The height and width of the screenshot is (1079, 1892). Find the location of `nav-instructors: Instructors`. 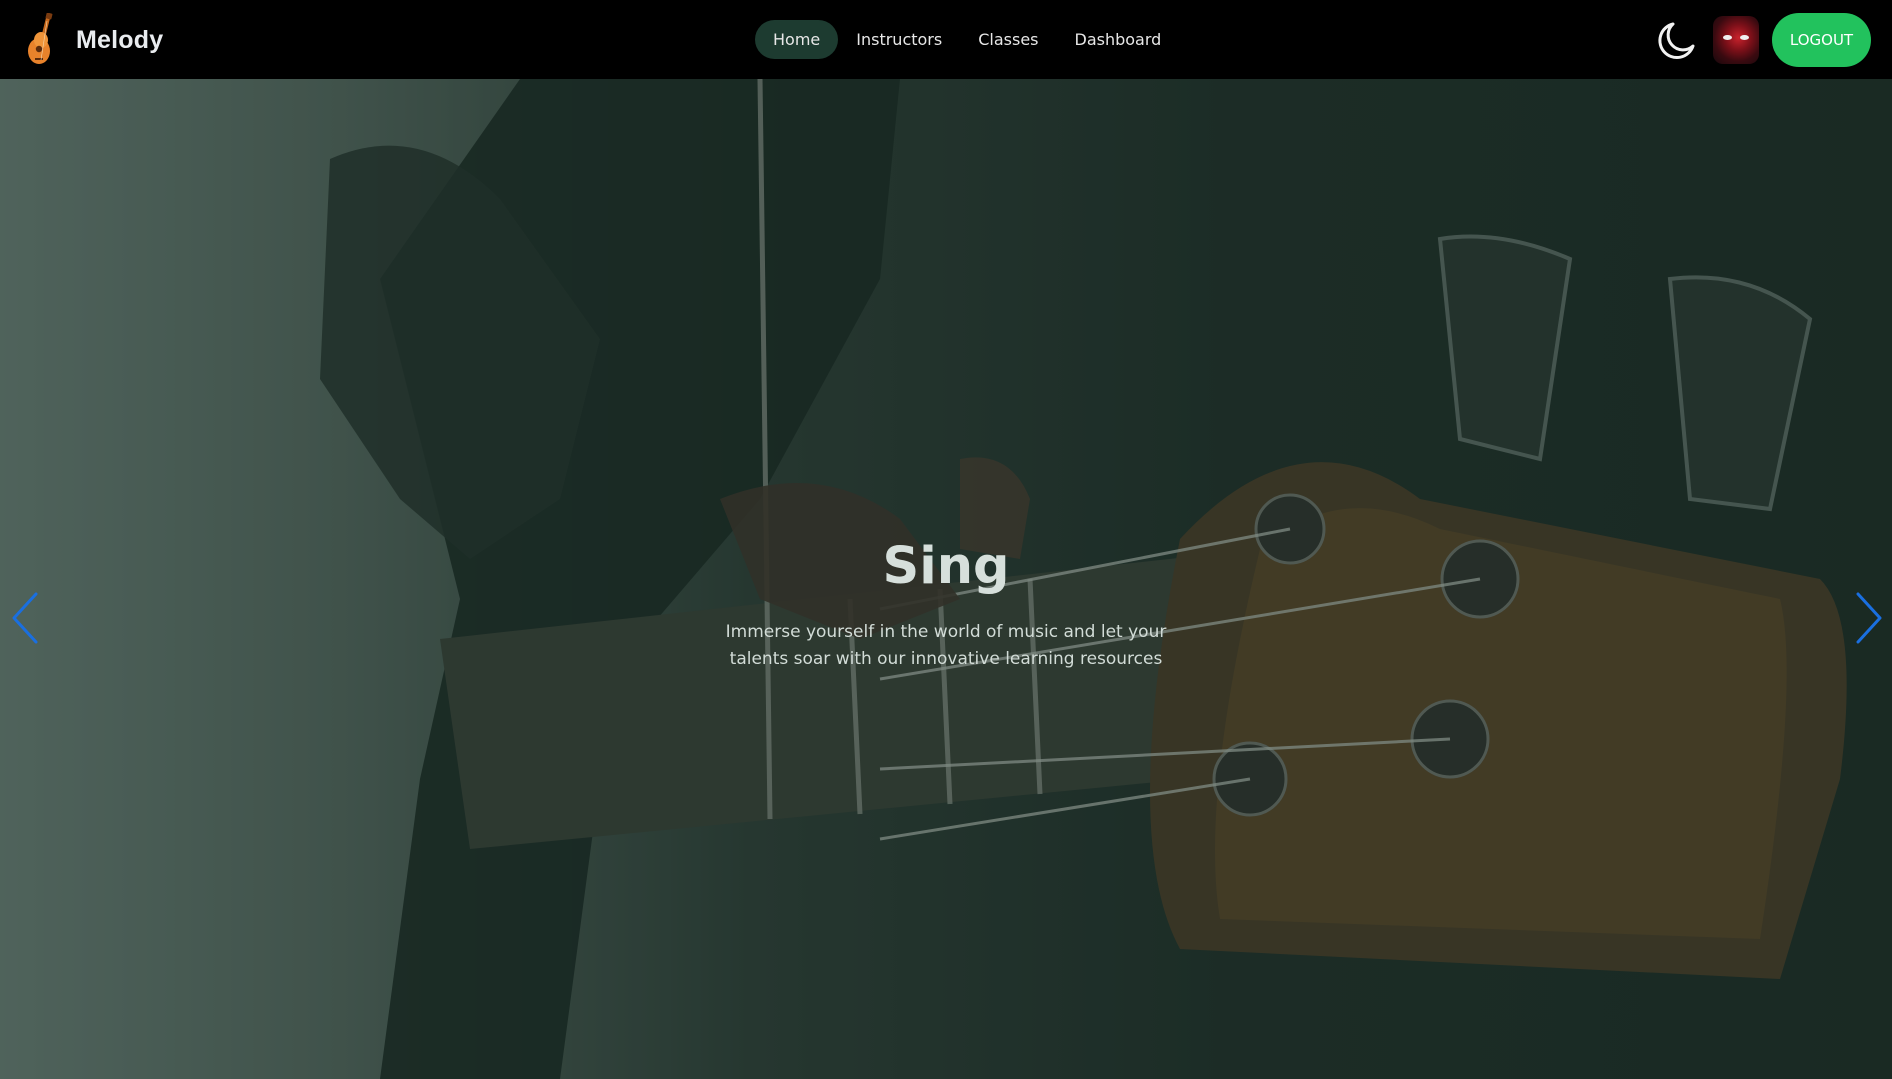

nav-instructors: Instructors is located at coordinates (899, 39).